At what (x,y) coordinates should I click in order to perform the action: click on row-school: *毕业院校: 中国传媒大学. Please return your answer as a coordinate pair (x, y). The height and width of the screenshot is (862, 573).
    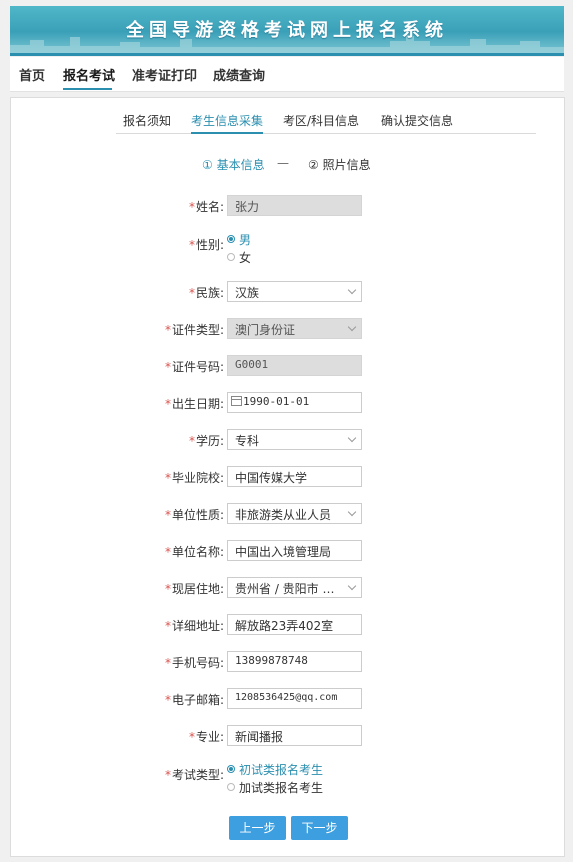
    Looking at the image, I should click on (287, 477).